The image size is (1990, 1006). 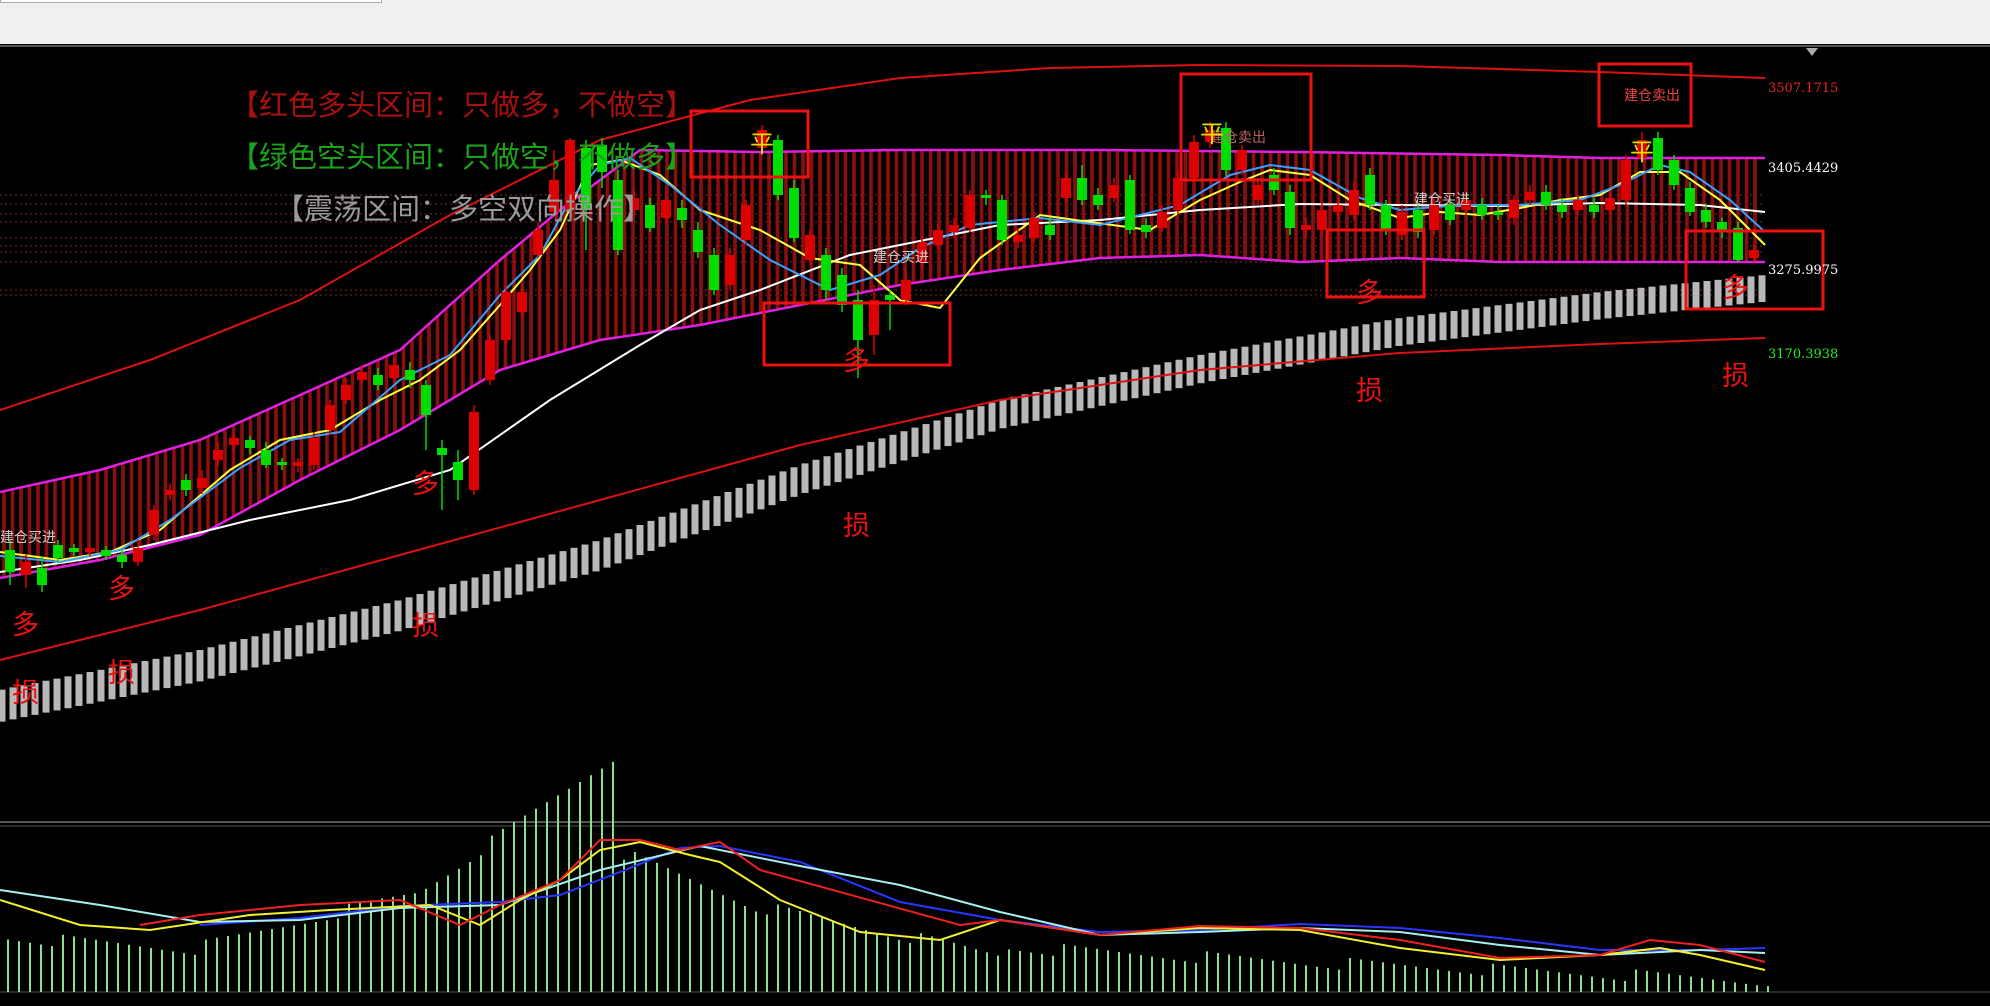 I want to click on legend-green-zone: 【绿色空头区间：只做空，不做多】, so click(x=462, y=157).